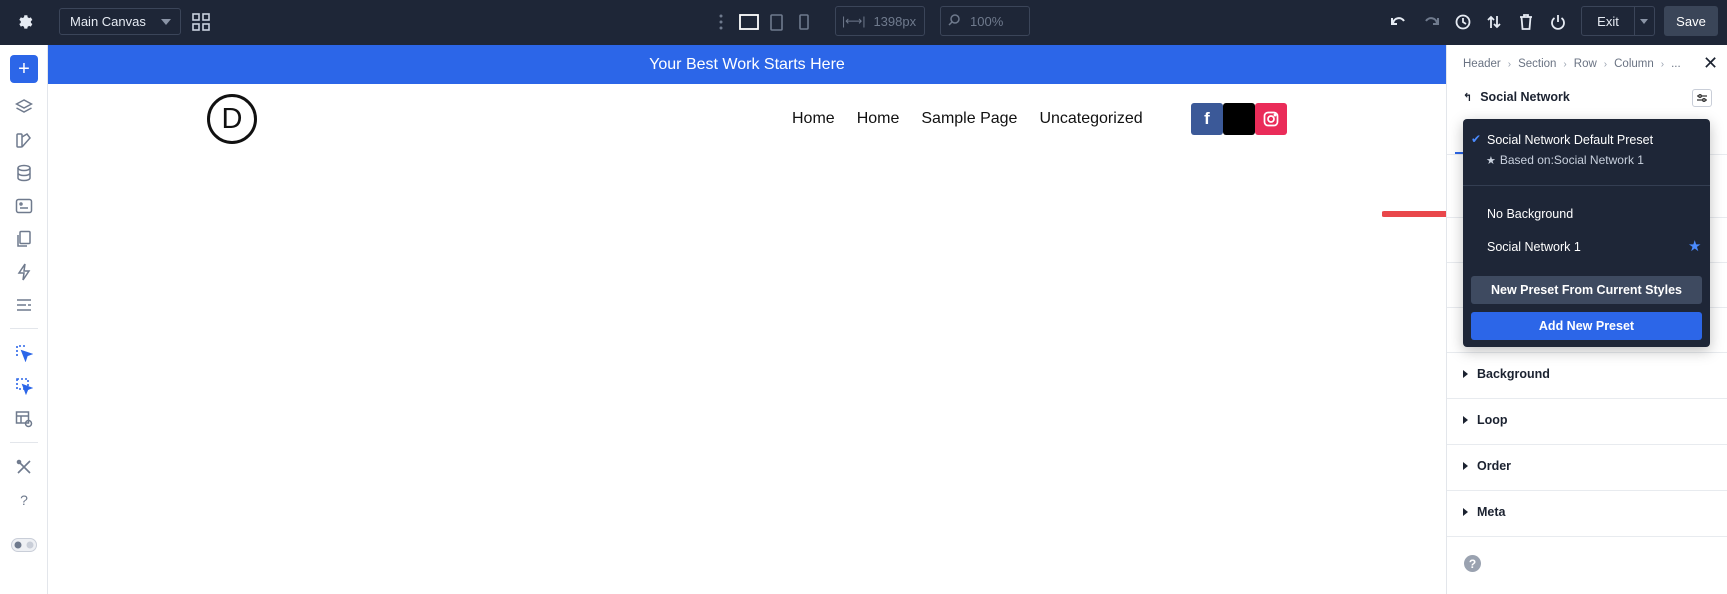  I want to click on lightning-icon, so click(24, 272).